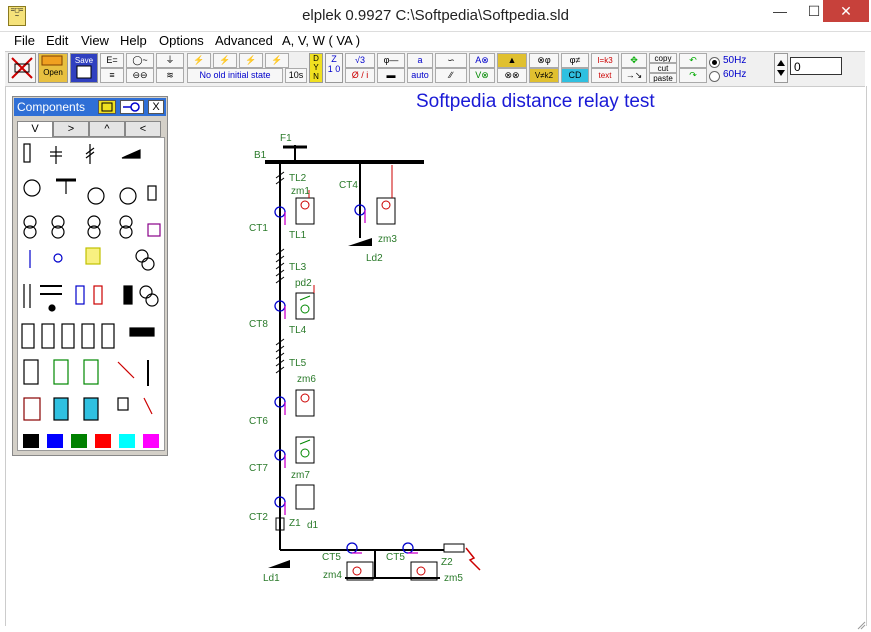 This screenshot has width=871, height=632. I want to click on panel-header: Components X, so click(90, 107).